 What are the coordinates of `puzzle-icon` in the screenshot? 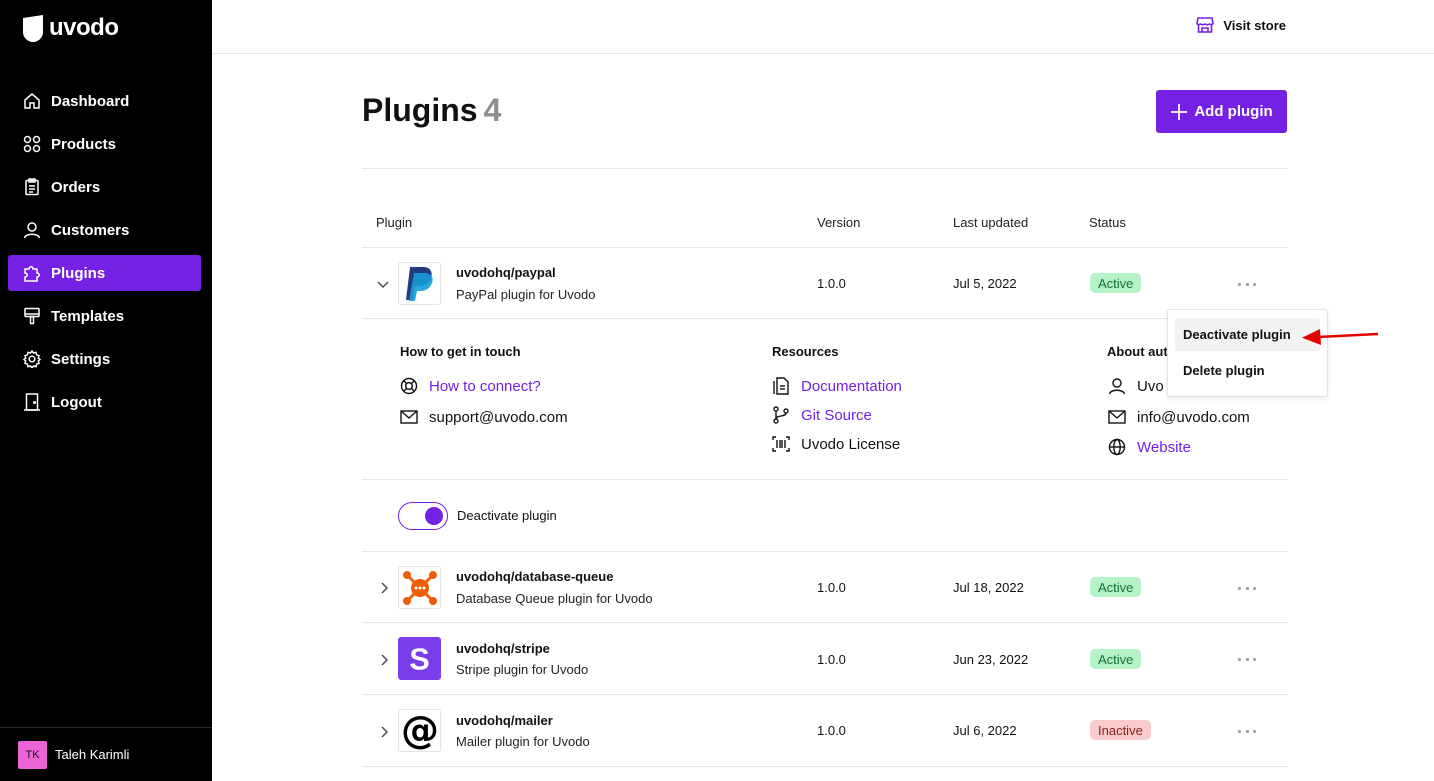 It's located at (32, 273).